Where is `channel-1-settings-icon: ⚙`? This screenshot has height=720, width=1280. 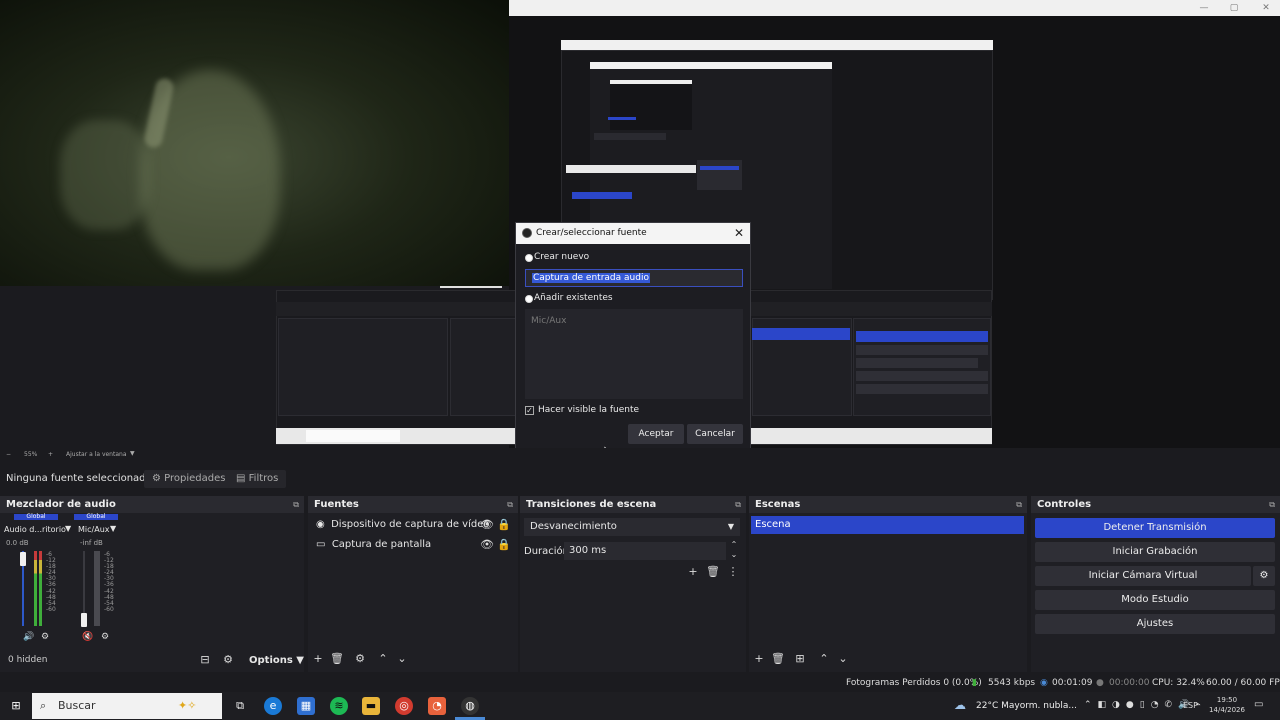 channel-1-settings-icon: ⚙ is located at coordinates (45, 637).